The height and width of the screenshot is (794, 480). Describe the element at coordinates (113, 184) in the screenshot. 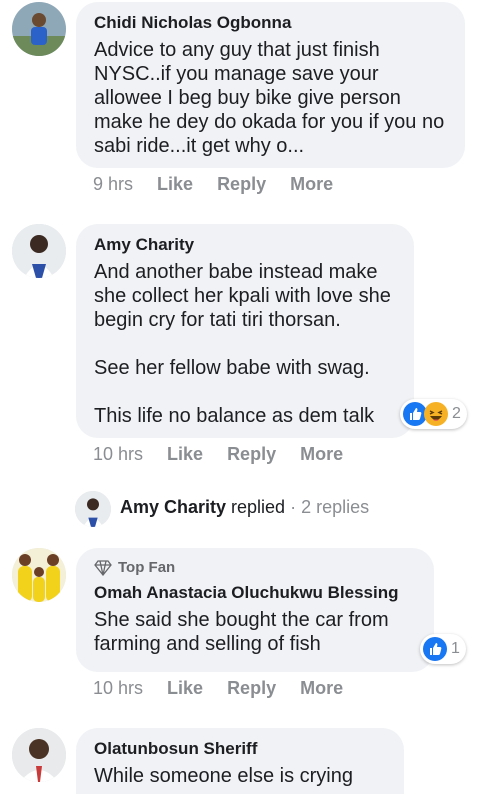

I see `comment-time: 9 hrs` at that location.